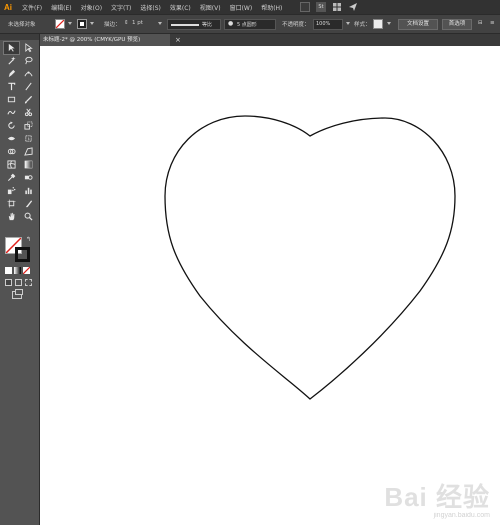  Describe the element at coordinates (28, 74) in the screenshot. I see `curvature-icon` at that location.